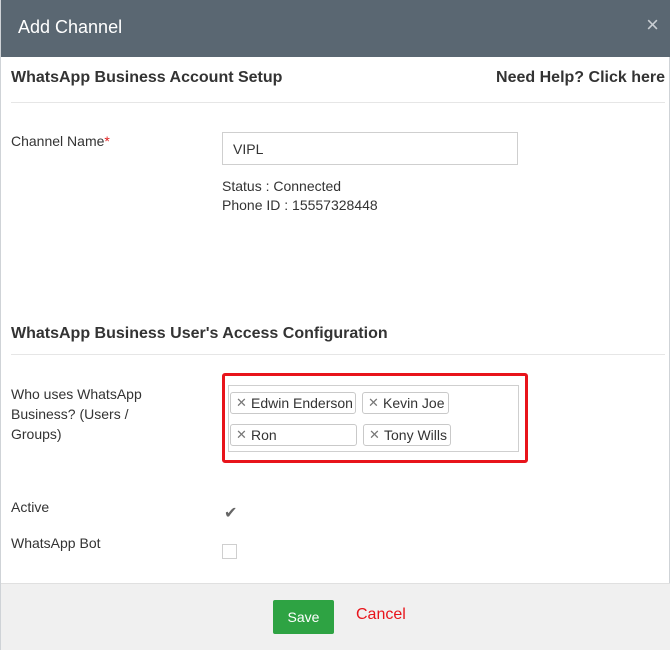 This screenshot has height=650, width=670. I want to click on cancel-button: Cancel, so click(381, 615).